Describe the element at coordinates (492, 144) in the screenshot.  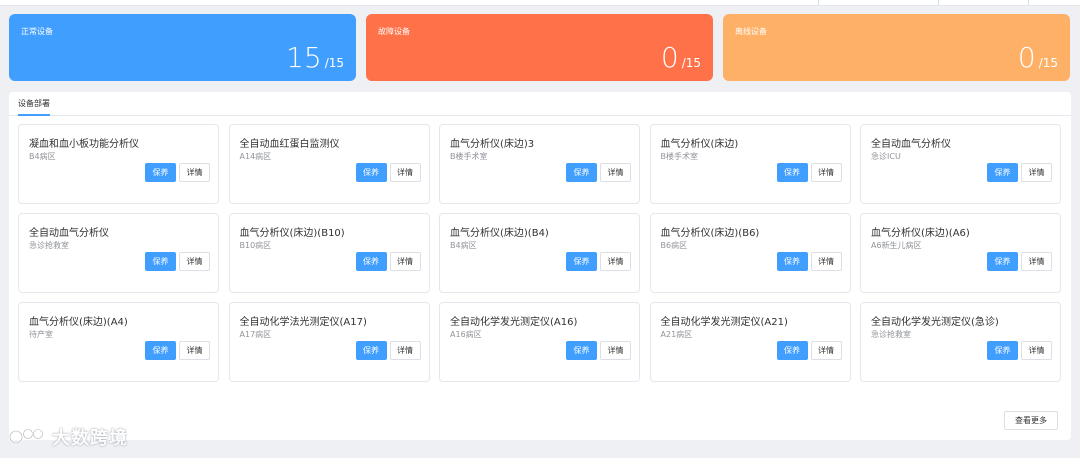
I see `device-name: 血气分析仪(床边)3` at that location.